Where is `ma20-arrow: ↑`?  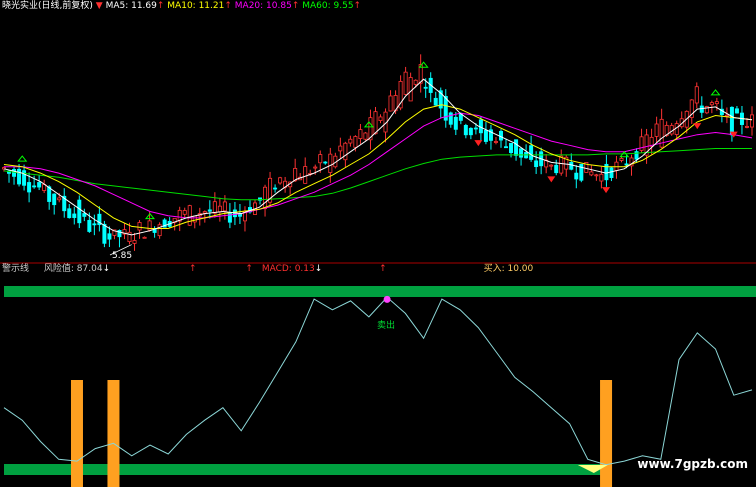
ma20-arrow: ↑ is located at coordinates (295, 6).